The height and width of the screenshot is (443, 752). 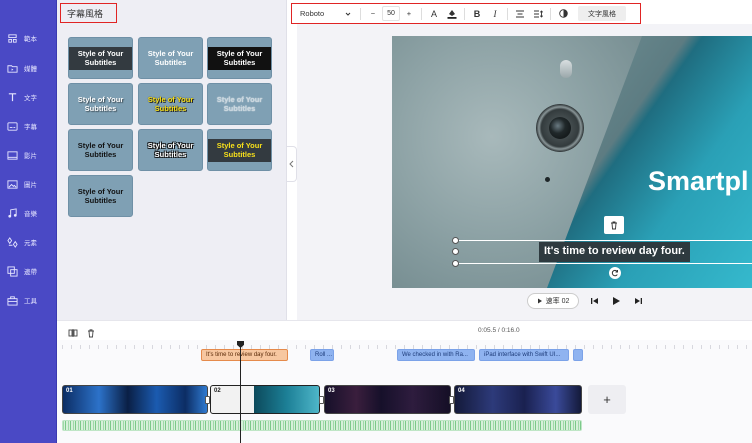 I want to click on resize-handle-top-left, so click(x=455, y=240).